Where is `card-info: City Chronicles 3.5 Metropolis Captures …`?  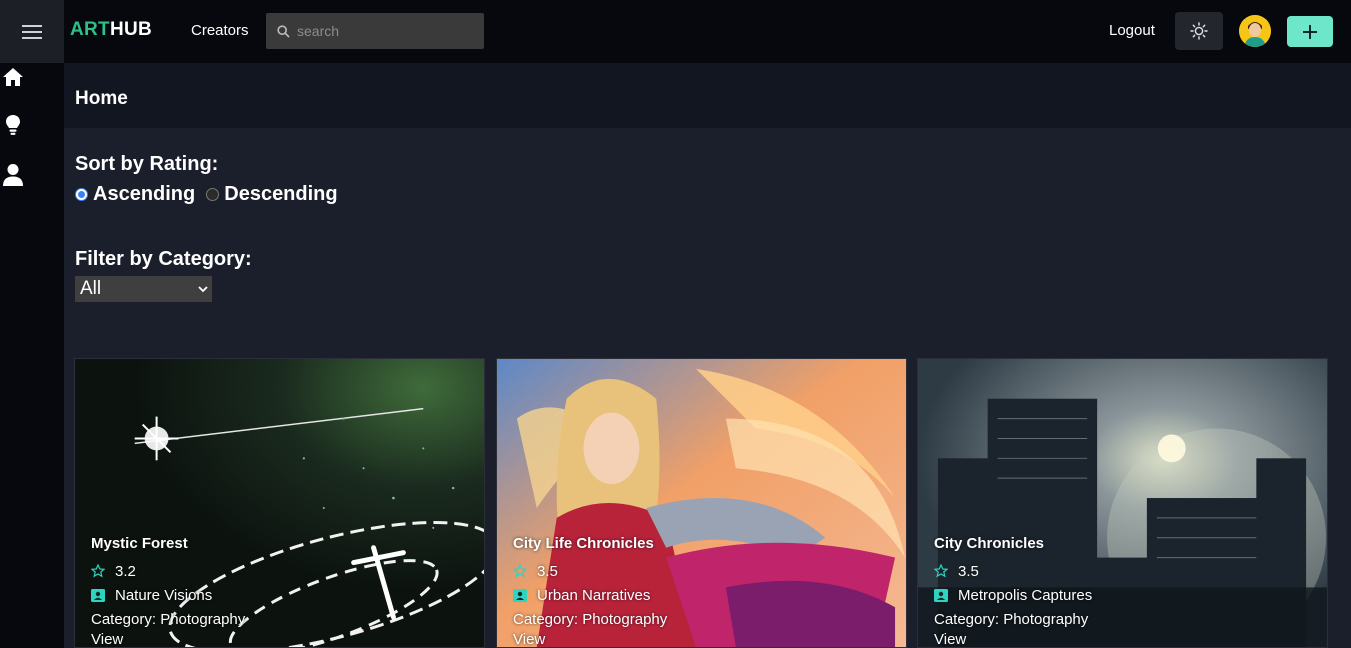
card-info: City Chronicles 3.5 Metropolis Captures … is located at coordinates (1013, 591).